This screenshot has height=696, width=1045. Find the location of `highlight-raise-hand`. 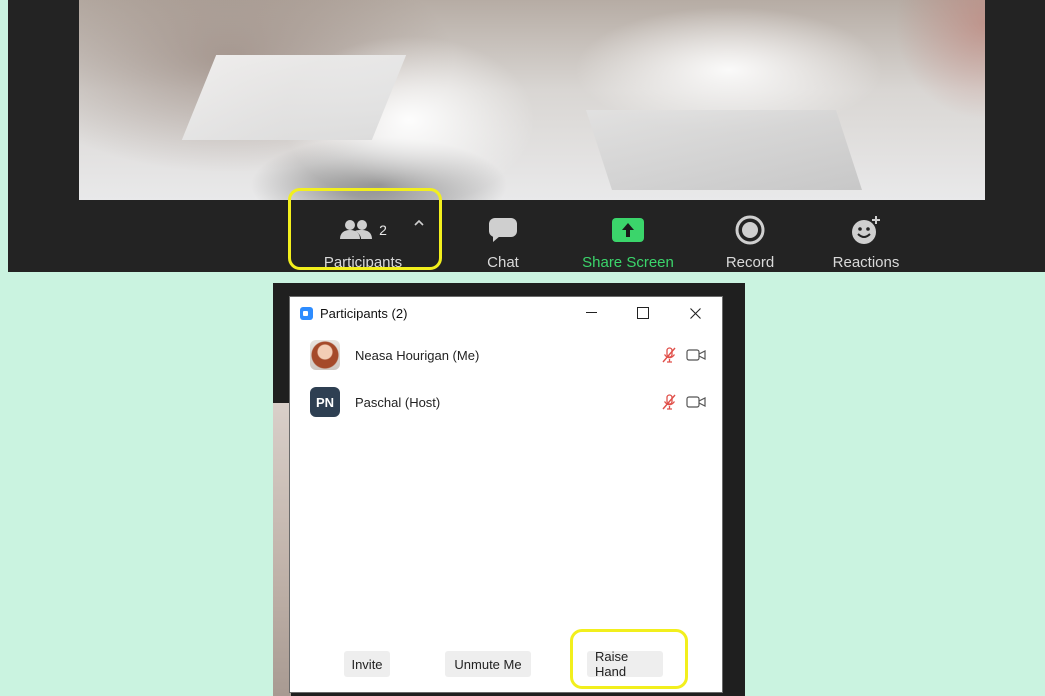

highlight-raise-hand is located at coordinates (629, 659).